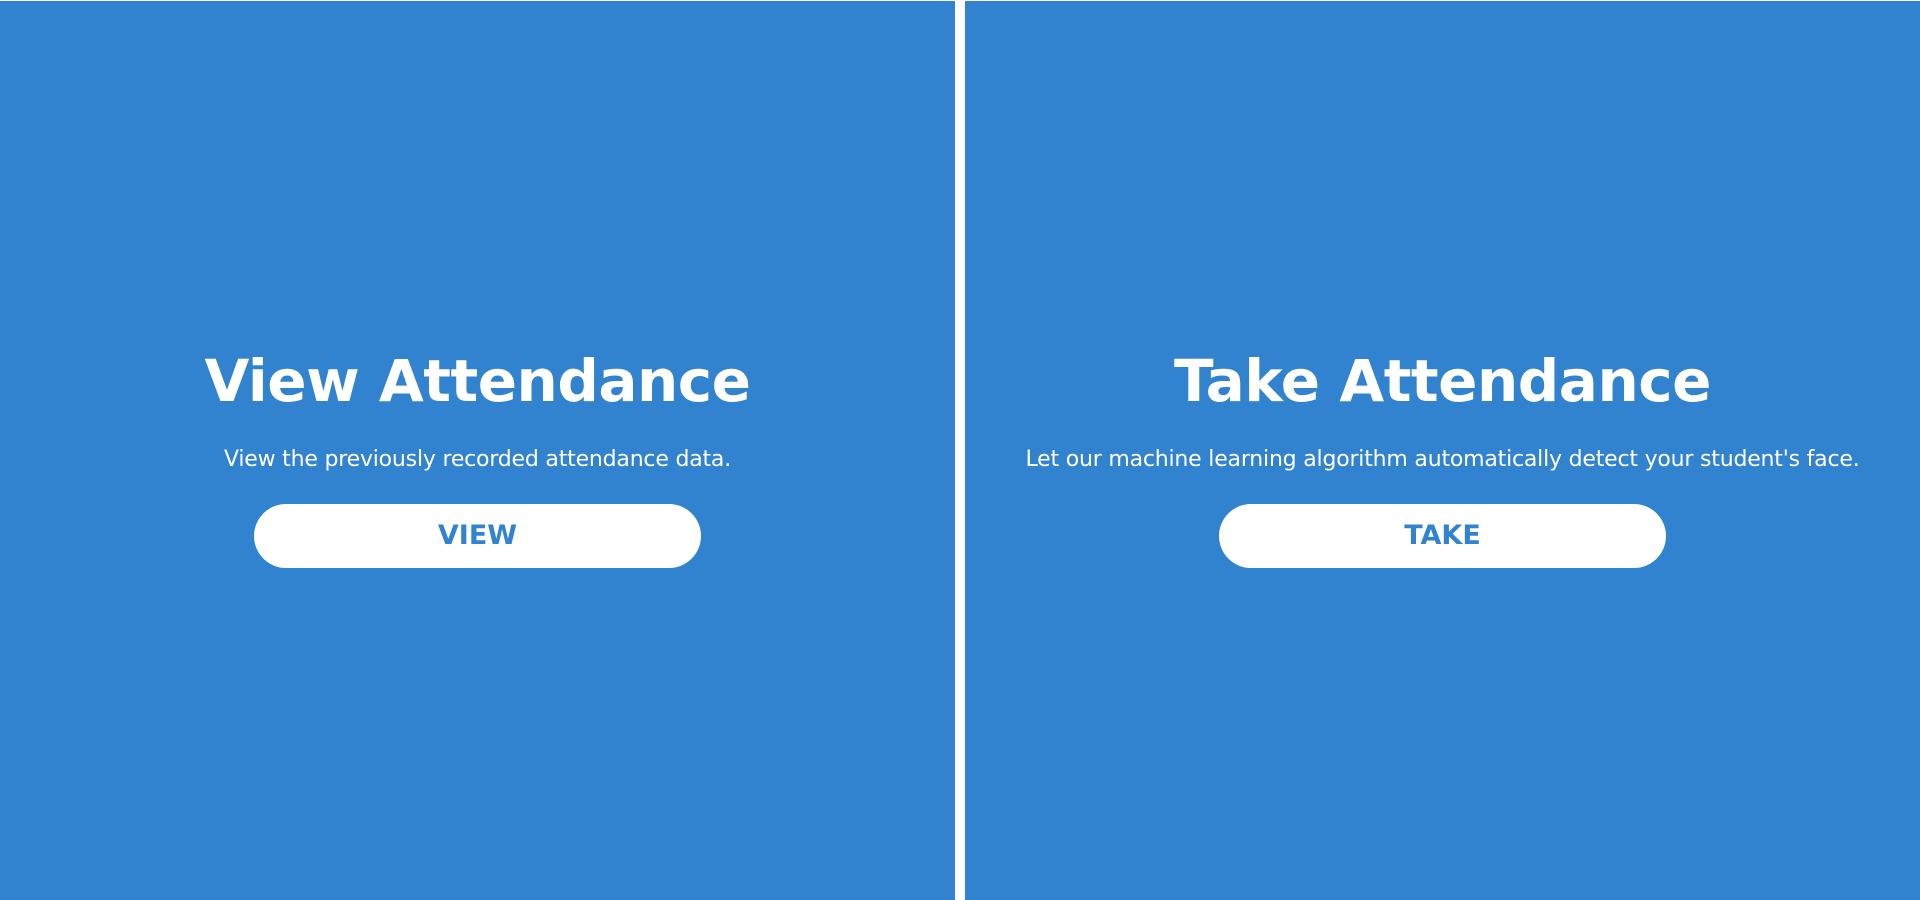  What do you see at coordinates (1442, 381) in the screenshot?
I see `take-attendance-title: Take Attendance` at bounding box center [1442, 381].